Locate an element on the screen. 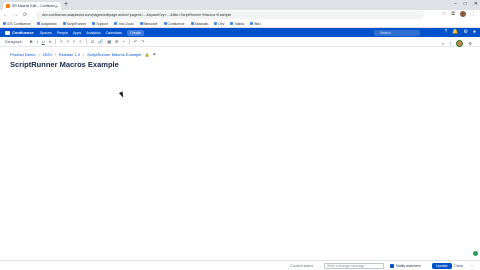 This screenshot has width=480, height=270. notify-watchers-checkbox: Notify watchers is located at coordinates (405, 266).